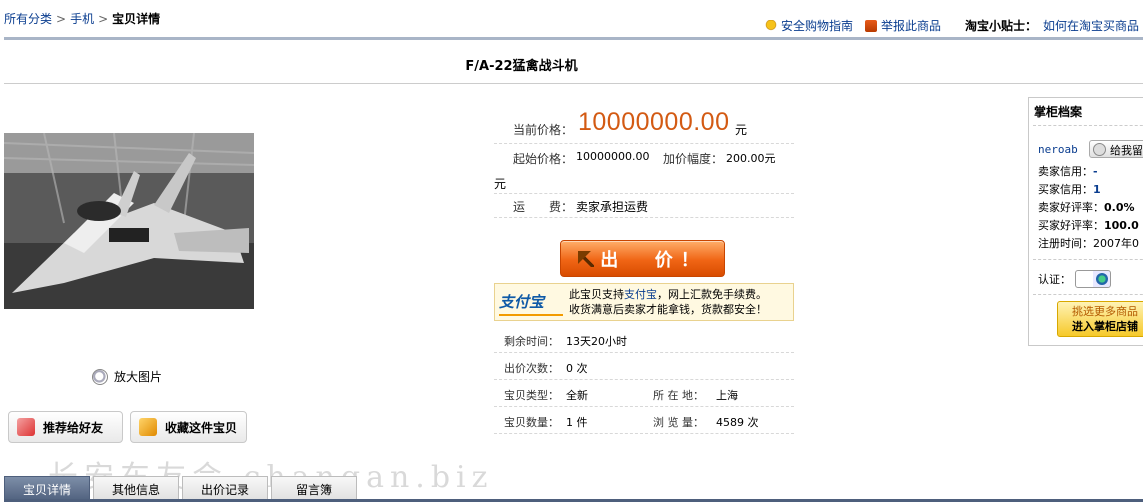 Image resolution: width=1143 pixels, height=502 pixels. I want to click on remaining-time-label: 剩余时间：, so click(531, 341).